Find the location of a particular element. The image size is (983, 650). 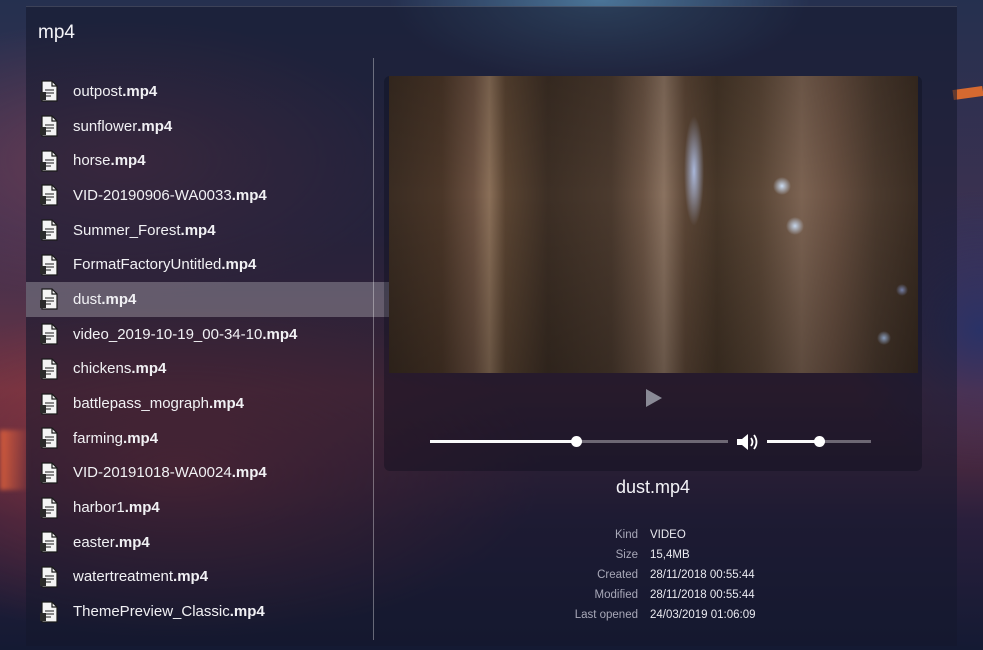

seek-bar is located at coordinates (579, 441).